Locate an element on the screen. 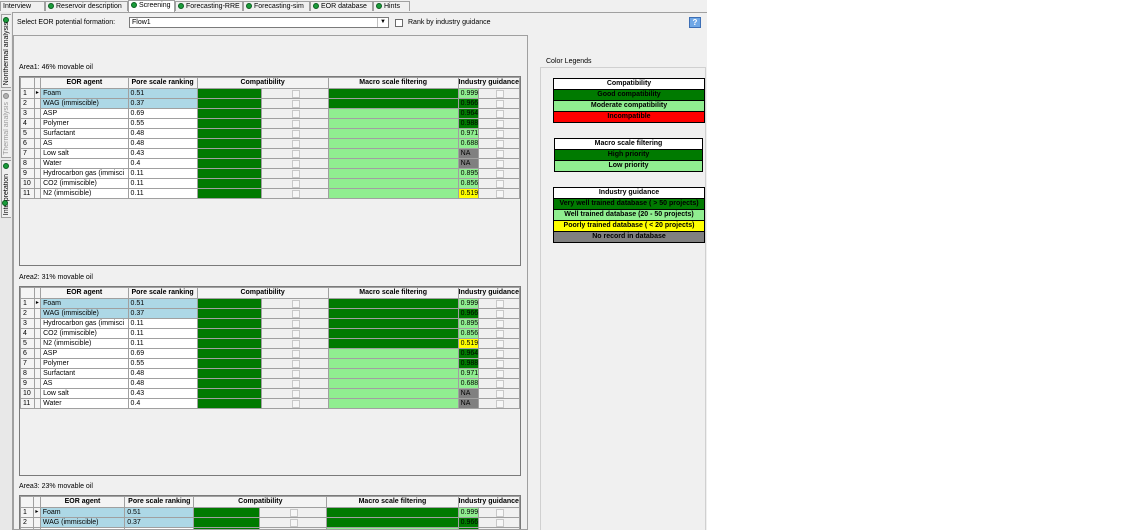  table-row: 10 Low salt 0.43 NA is located at coordinates (270, 393).